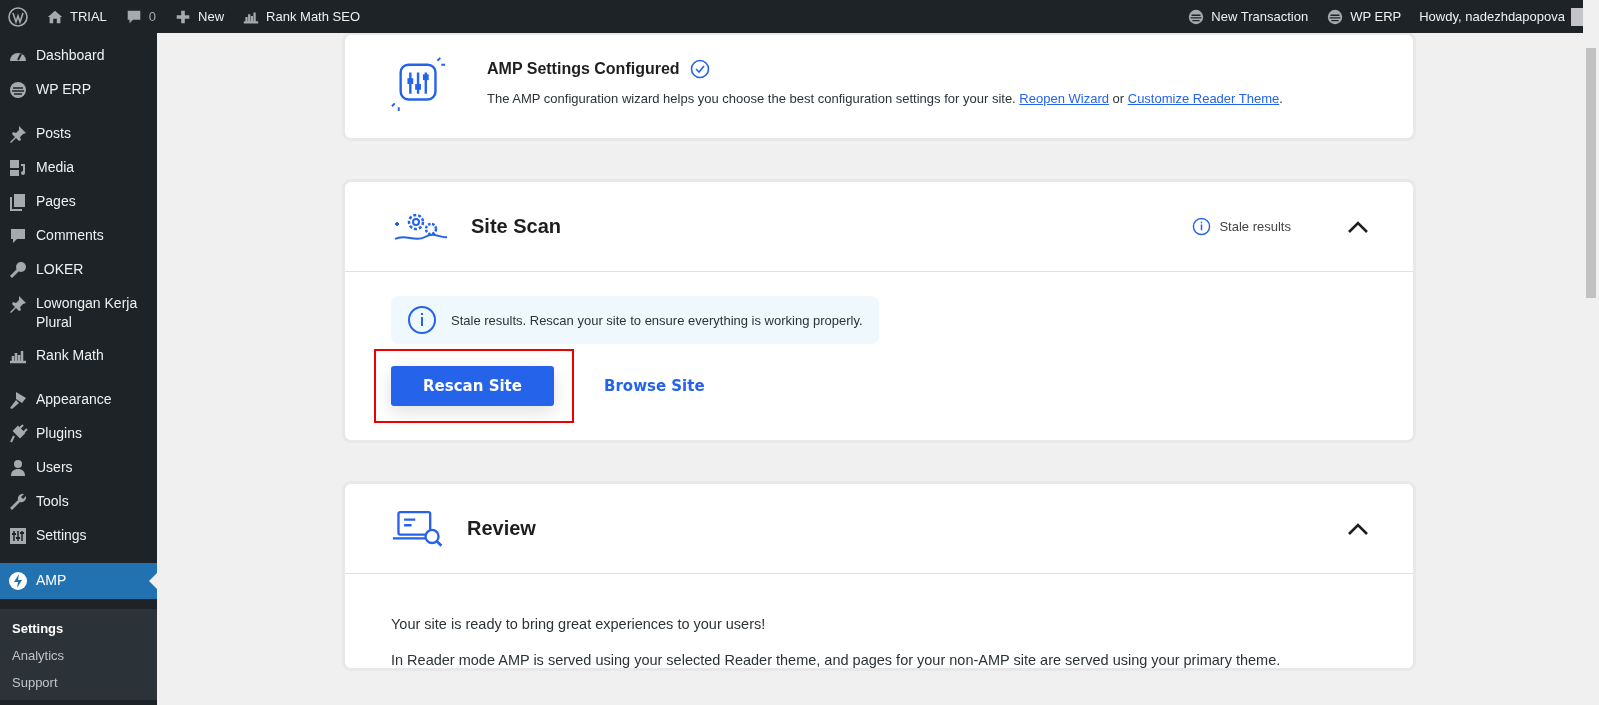  Describe the element at coordinates (1064, 98) in the screenshot. I see `reopen-wizard-link: Reopen Wizard` at that location.